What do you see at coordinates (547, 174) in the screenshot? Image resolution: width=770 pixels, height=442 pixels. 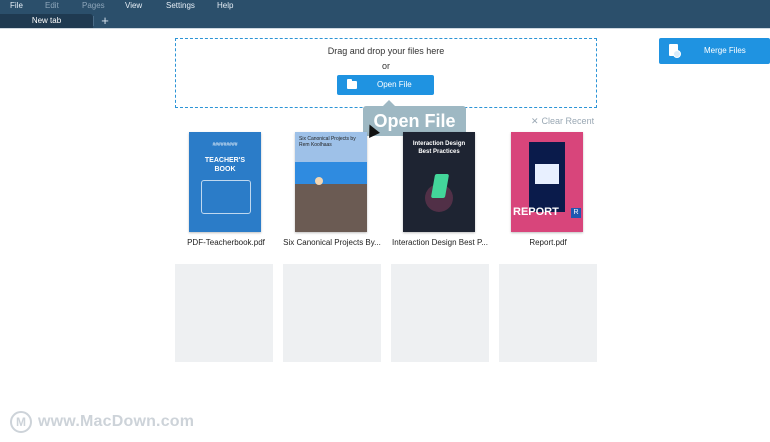 I see `thumbnail-sheet` at bounding box center [547, 174].